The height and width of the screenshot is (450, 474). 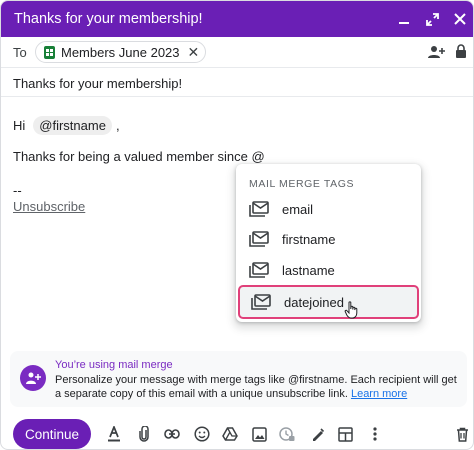 I want to click on link-icon, so click(x=172, y=434).